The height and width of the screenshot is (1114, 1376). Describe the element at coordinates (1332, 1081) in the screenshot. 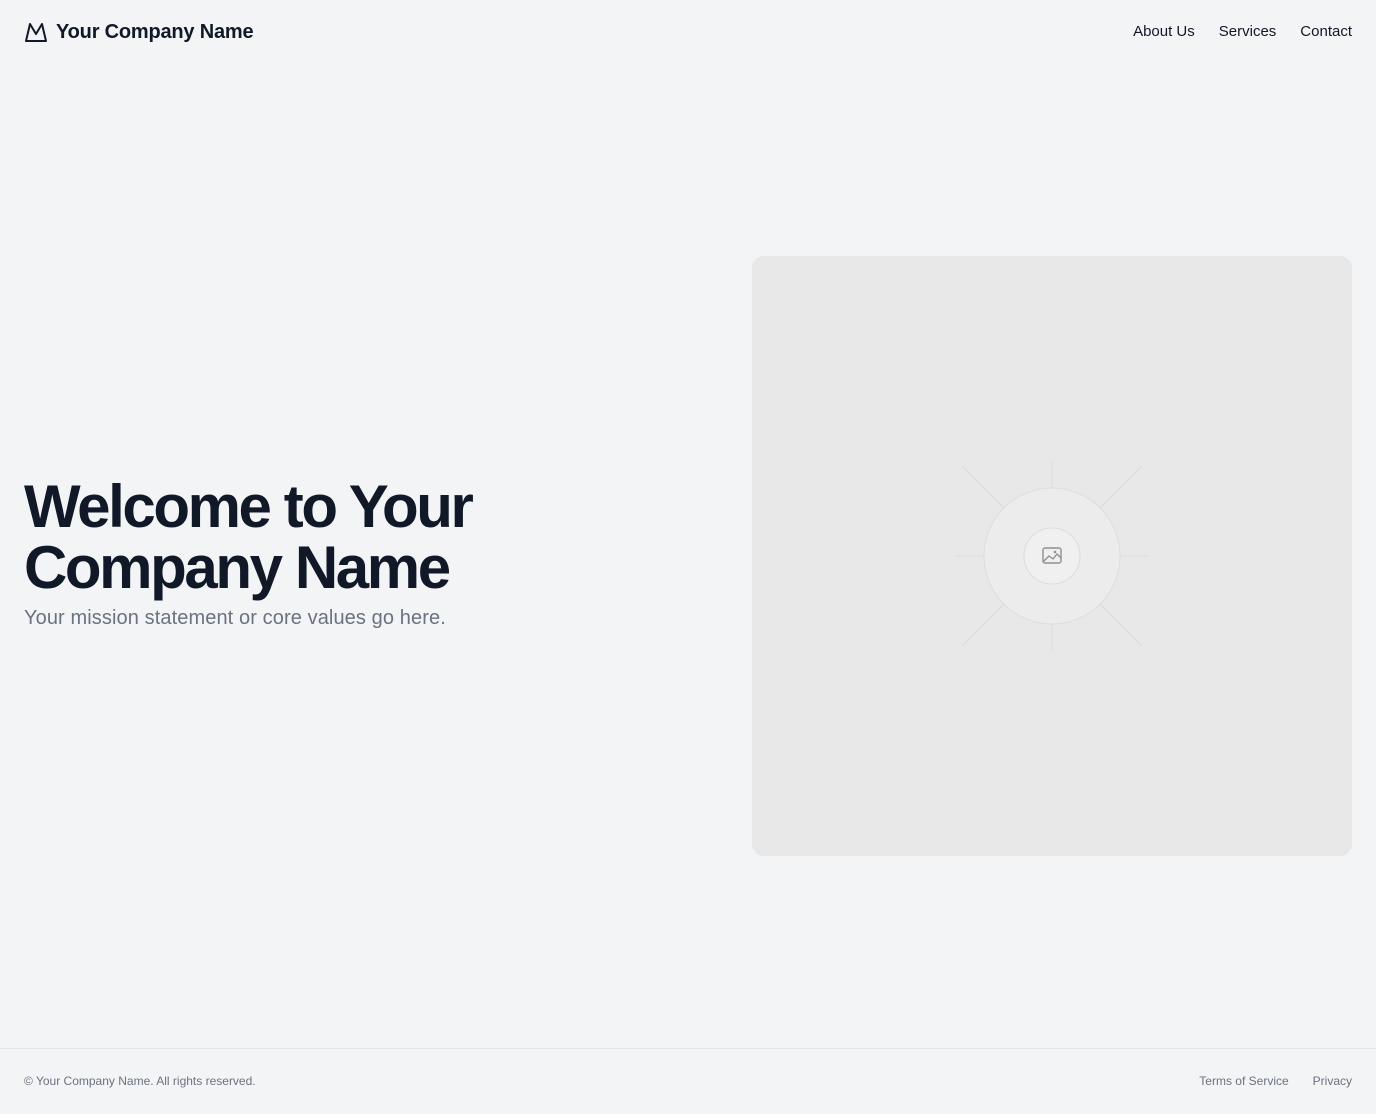

I see `footer-link-privacy: Privacy` at that location.